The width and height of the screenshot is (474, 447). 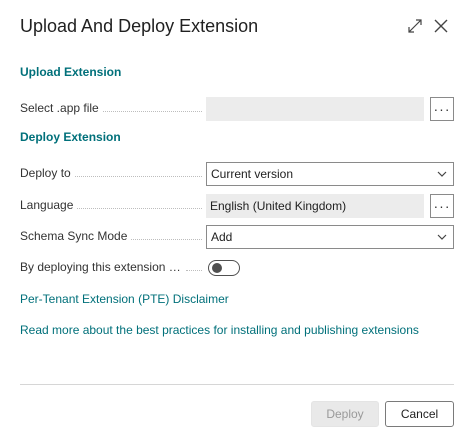 What do you see at coordinates (47, 205) in the screenshot?
I see `language-label-text: Language` at bounding box center [47, 205].